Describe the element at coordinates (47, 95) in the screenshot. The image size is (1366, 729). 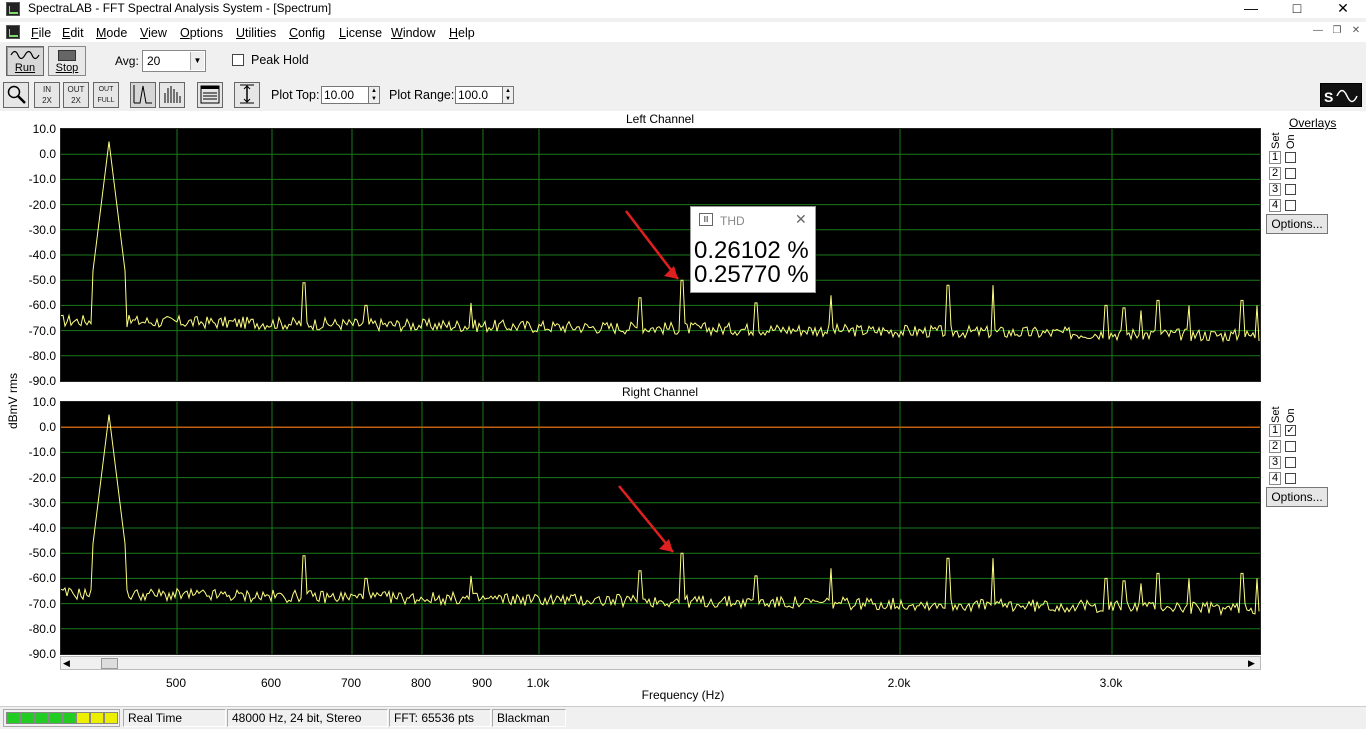
I see `zoom-in-2x-button: IN 2X` at that location.